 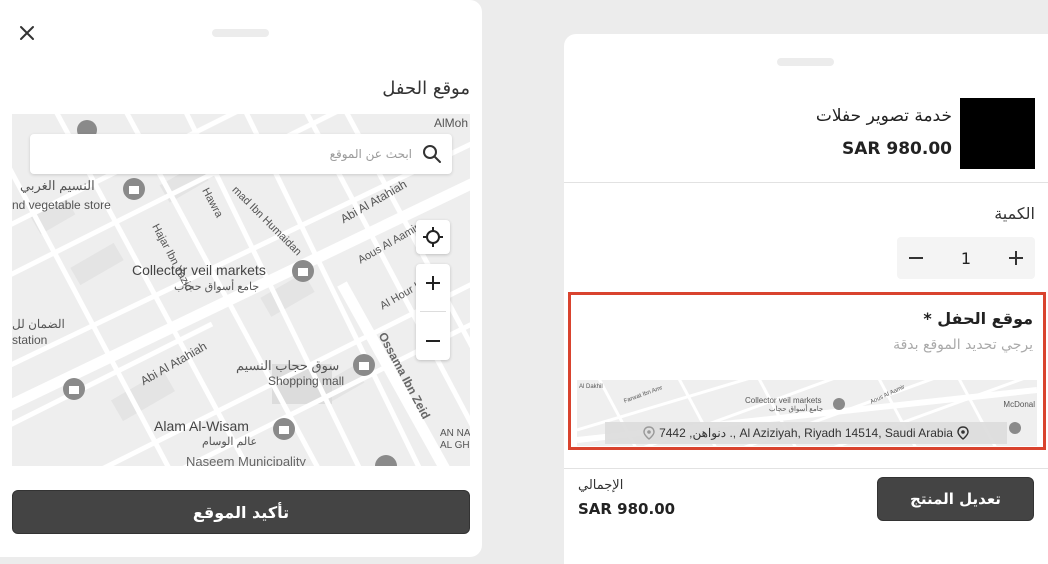 I want to click on search-icon, so click(x=432, y=154).